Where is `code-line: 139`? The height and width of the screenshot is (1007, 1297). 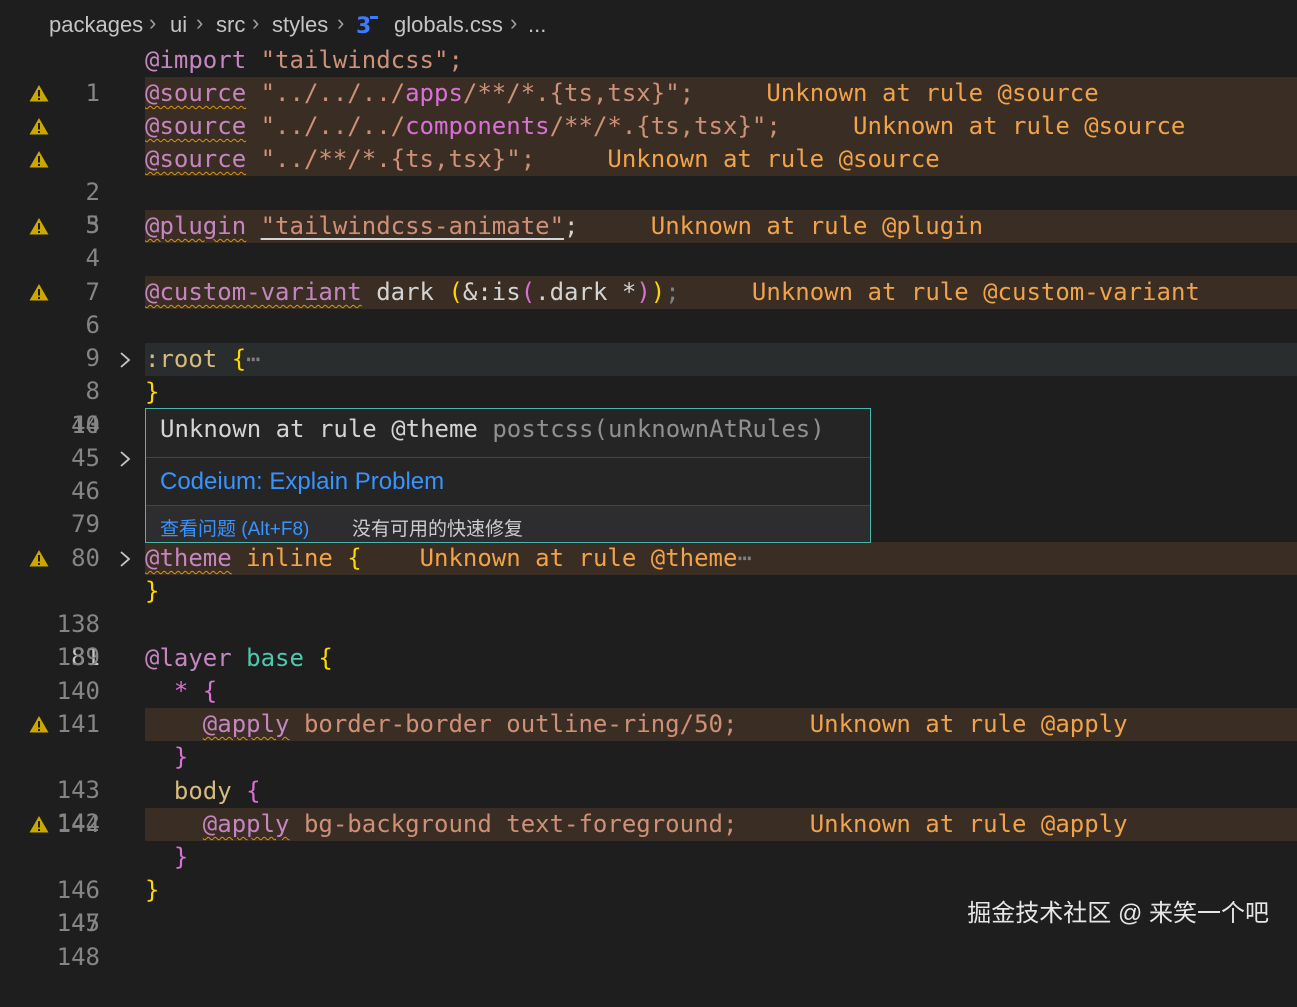
code-line: 139 is located at coordinates (648, 639).